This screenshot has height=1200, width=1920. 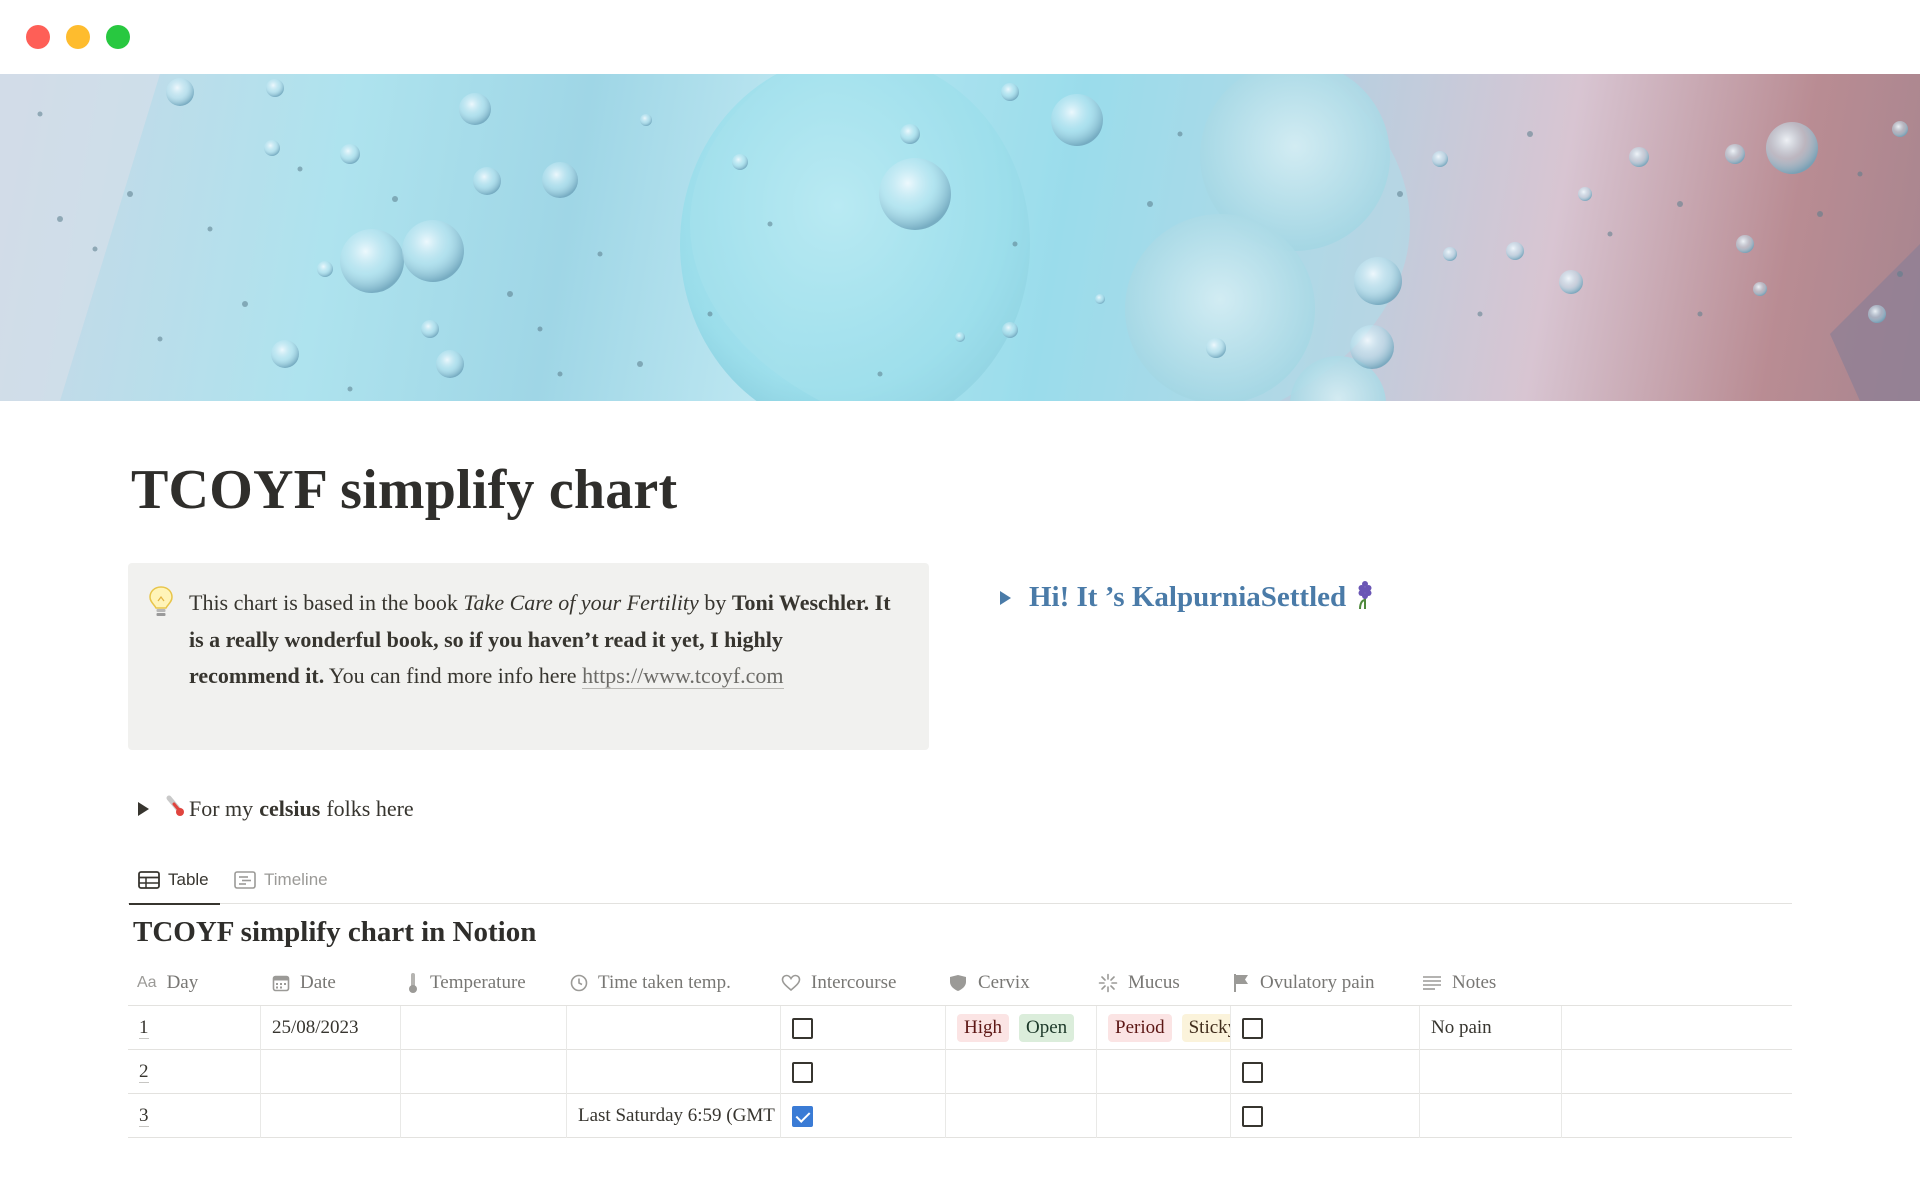 I want to click on table-row: 3 Last Saturday 6:59 (GMT, so click(x=960, y=1116).